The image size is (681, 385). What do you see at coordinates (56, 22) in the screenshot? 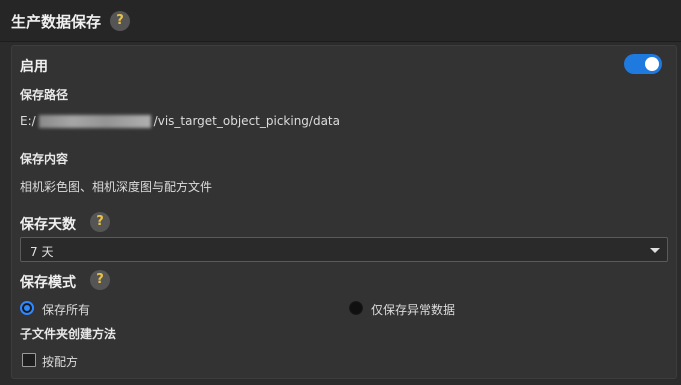
I see `section-title: 生产数据保存` at bounding box center [56, 22].